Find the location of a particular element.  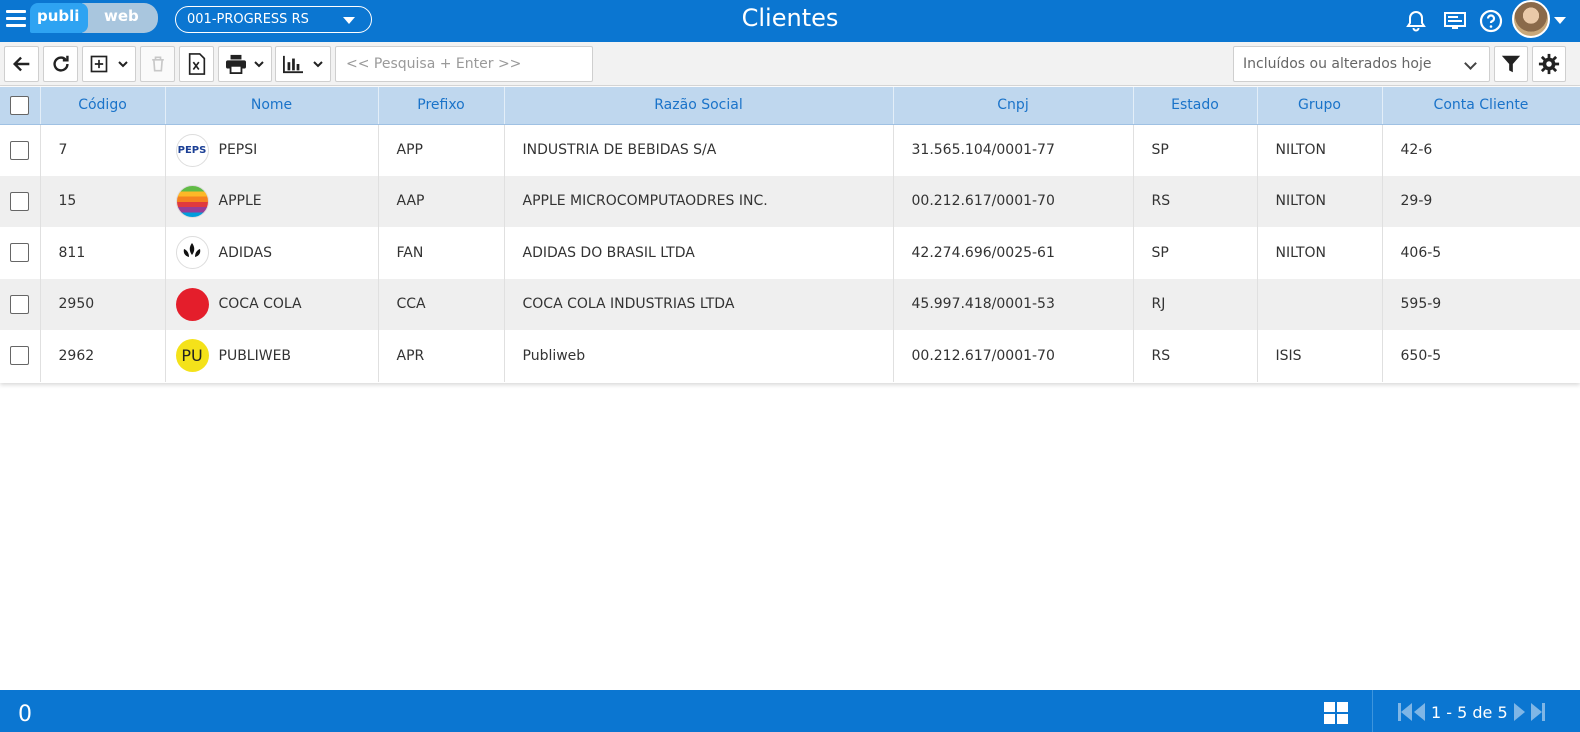

grid-view-icon is located at coordinates (1336, 713).